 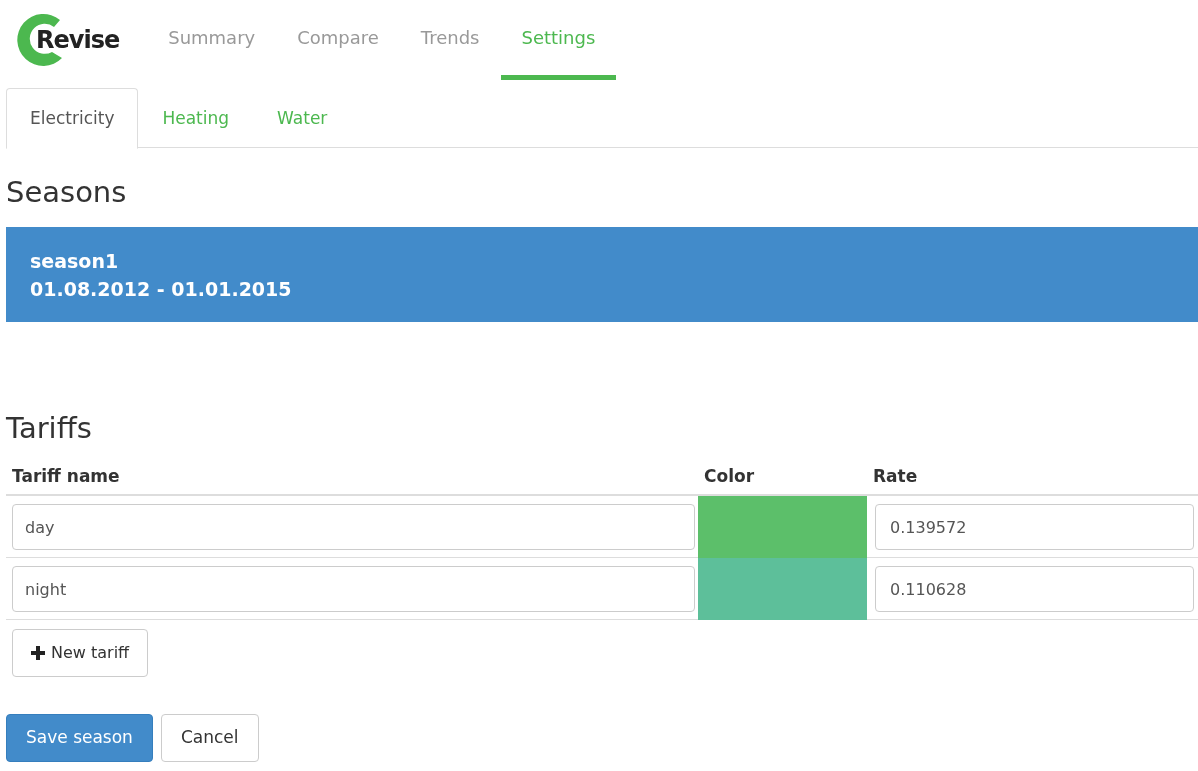 I want to click on nav-link: Settings, so click(x=558, y=40).